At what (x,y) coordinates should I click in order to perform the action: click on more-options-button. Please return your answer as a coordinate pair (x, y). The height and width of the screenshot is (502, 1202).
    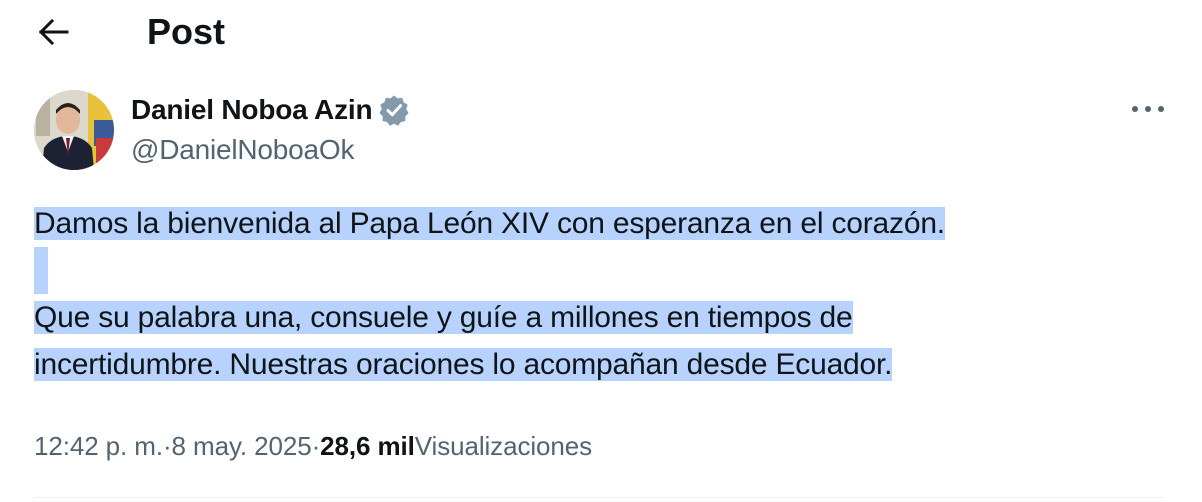
    Looking at the image, I should click on (1148, 109).